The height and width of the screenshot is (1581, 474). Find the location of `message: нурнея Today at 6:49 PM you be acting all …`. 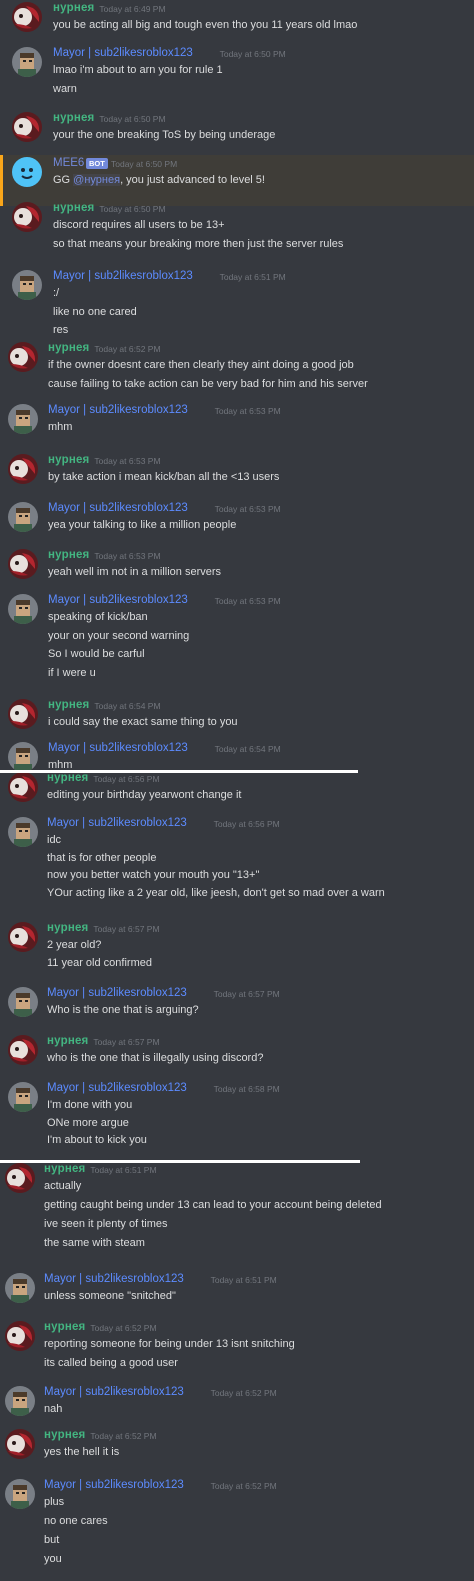

message: нурнея Today at 6:49 PM you be acting all … is located at coordinates (237, 25).